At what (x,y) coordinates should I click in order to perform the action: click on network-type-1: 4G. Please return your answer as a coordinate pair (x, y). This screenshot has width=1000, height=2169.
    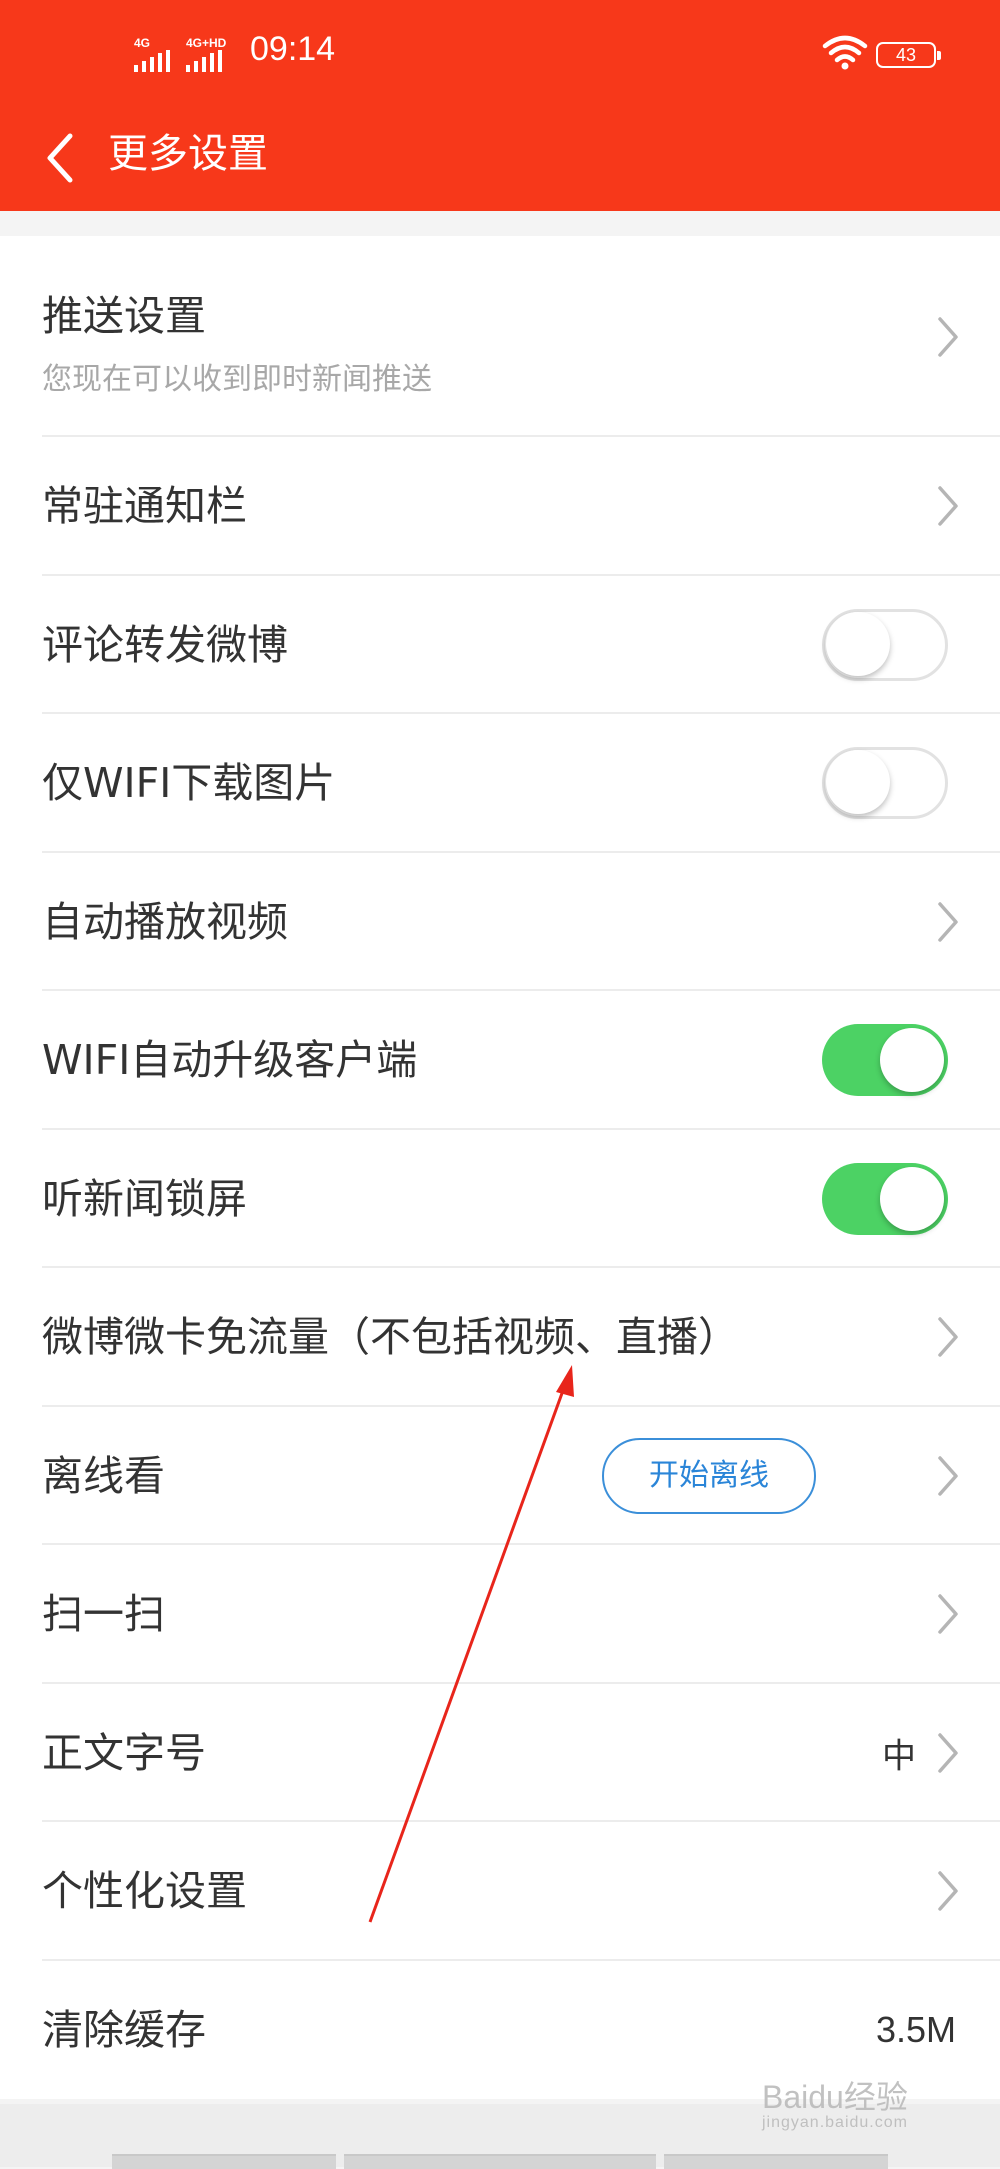
    Looking at the image, I should click on (142, 43).